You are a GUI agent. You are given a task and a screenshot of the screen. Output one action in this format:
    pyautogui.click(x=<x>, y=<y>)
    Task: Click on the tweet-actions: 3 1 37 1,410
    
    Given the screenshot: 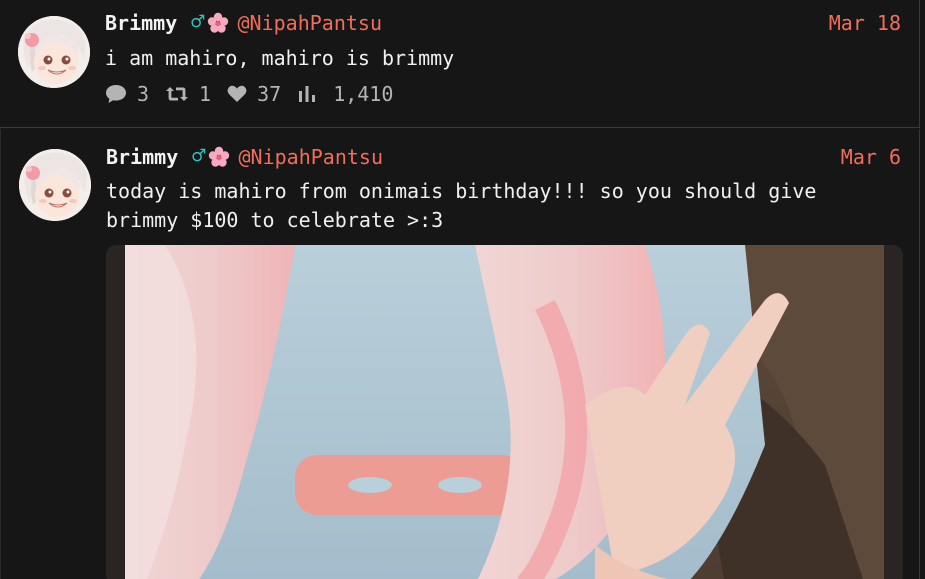 What is the action you would take?
    pyautogui.click(x=249, y=94)
    